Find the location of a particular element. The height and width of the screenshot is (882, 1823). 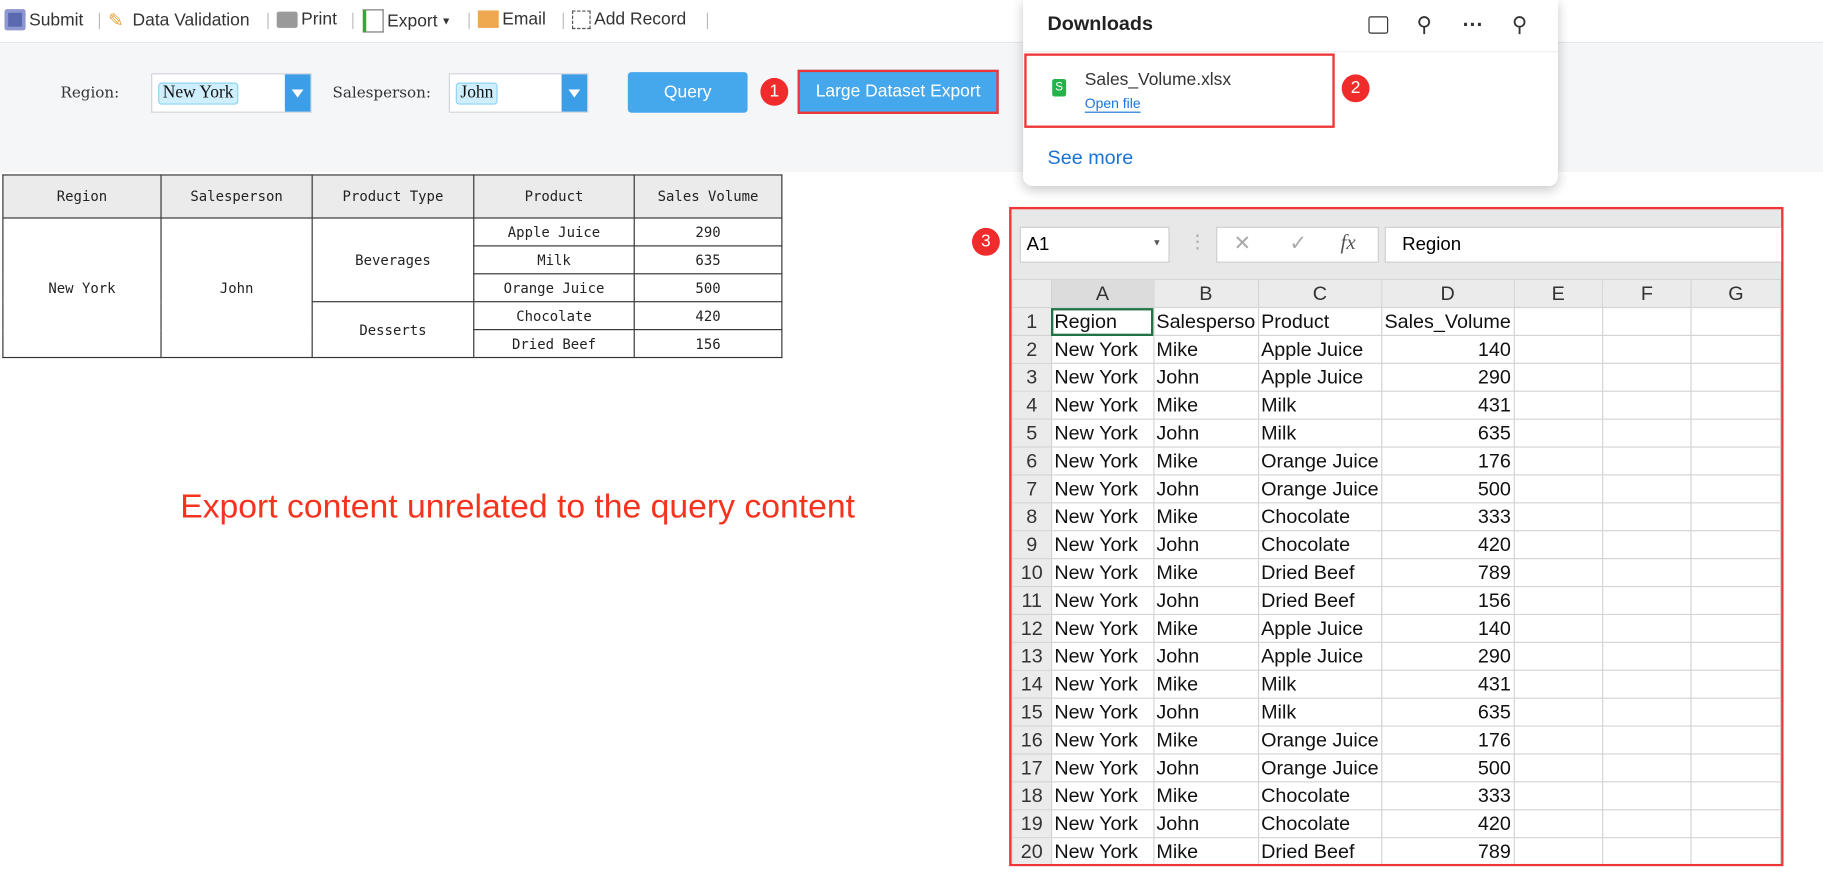

row-header: 5 is located at coordinates (1032, 433).